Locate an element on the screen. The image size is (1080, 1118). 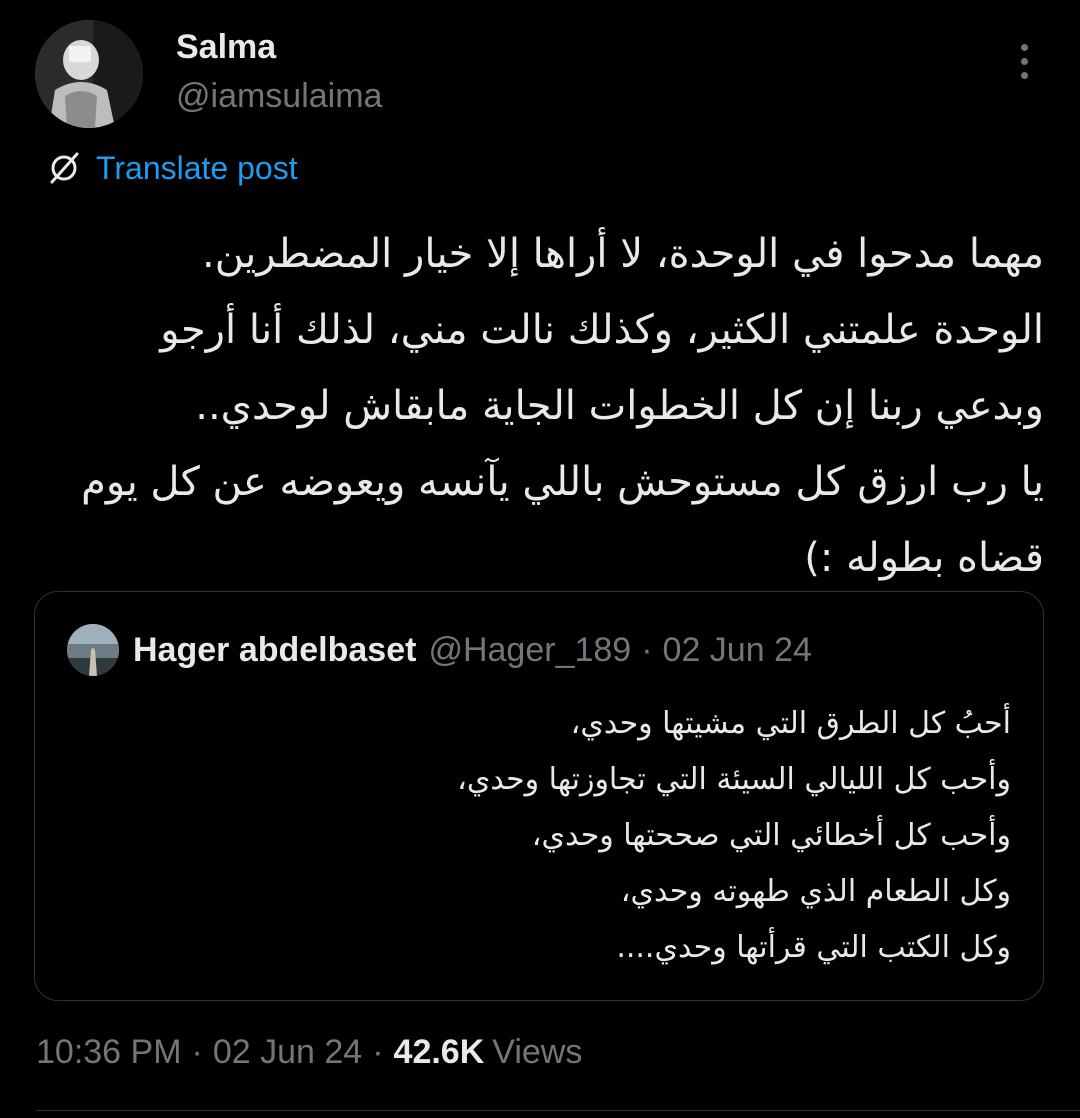
tweet-text-line: قضاه بطوله :) is located at coordinates (924, 558).